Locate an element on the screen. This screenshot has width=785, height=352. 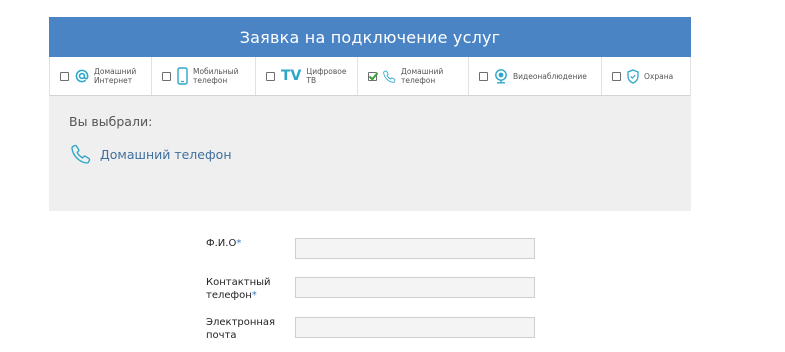
service-home-internet: Домашний Интернет is located at coordinates (101, 76).